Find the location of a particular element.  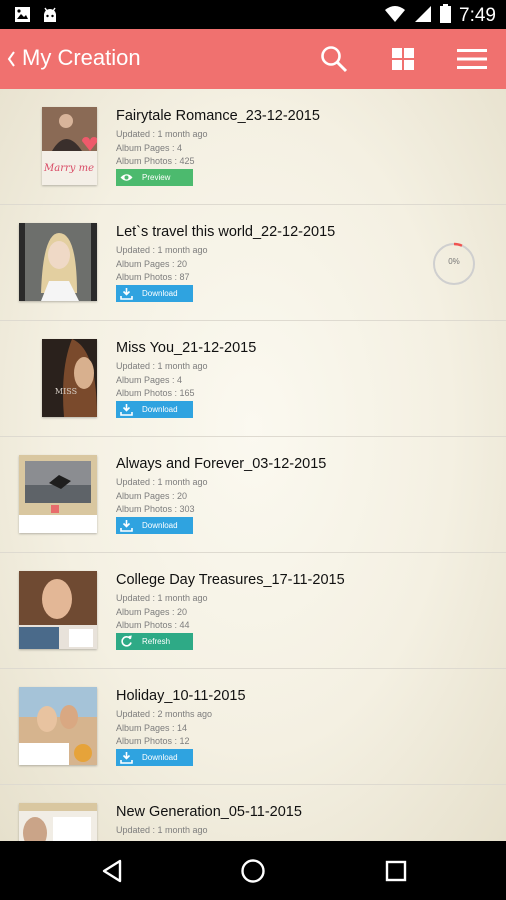

album-title: Always and Forever_03-12-2015 is located at coordinates (221, 464).